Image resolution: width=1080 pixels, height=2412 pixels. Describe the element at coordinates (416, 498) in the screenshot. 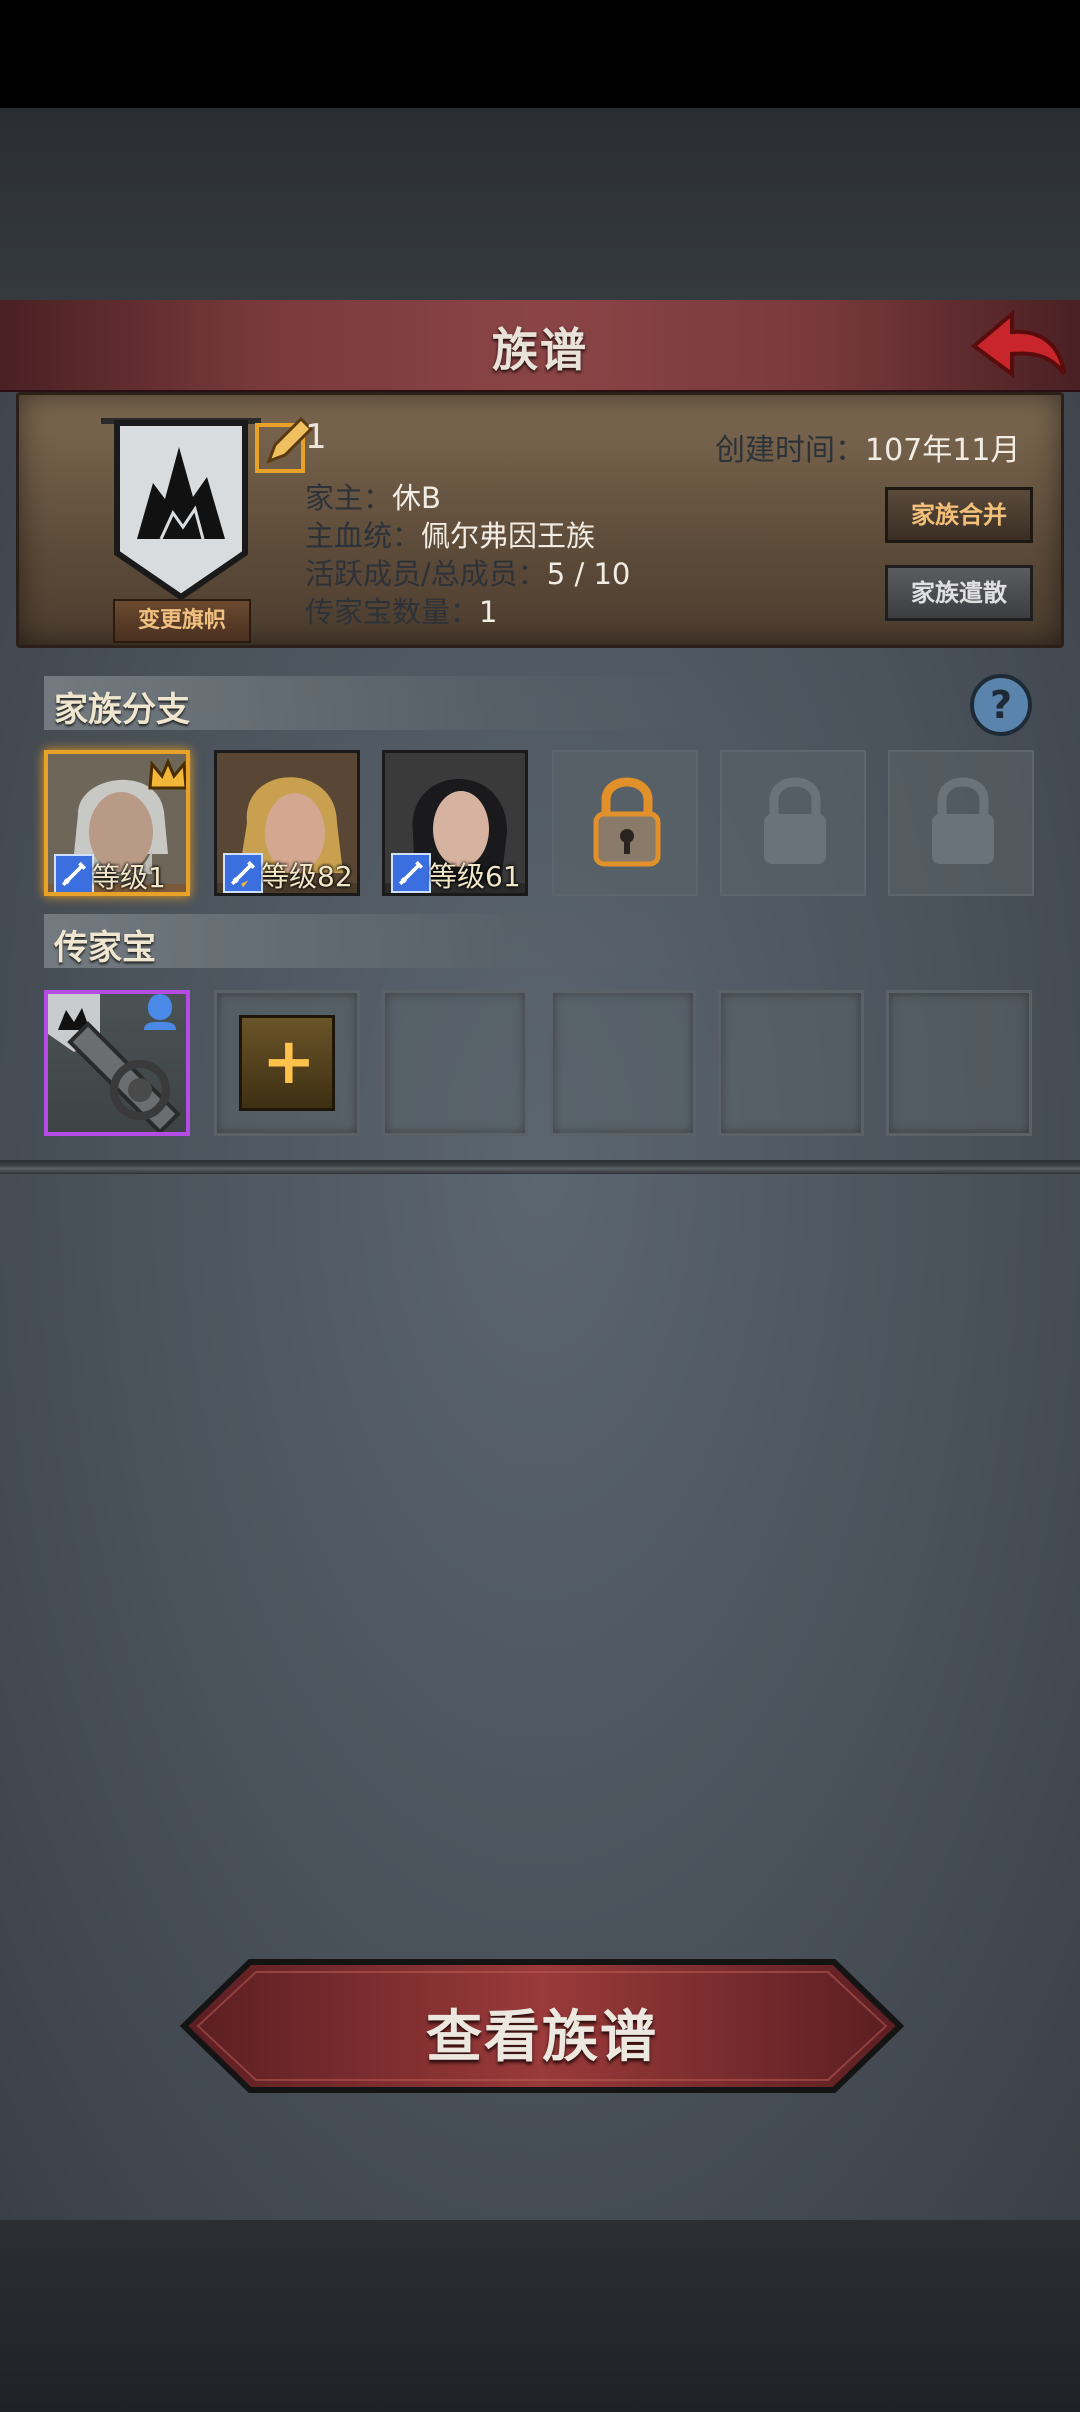

I see `family-head-value: 休B` at that location.